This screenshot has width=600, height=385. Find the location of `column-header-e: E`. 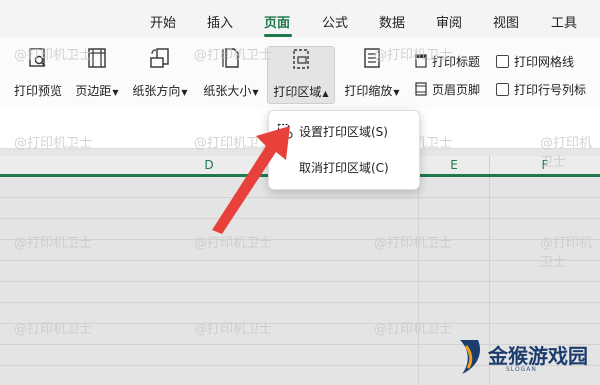

column-header-e: E is located at coordinates (454, 165).